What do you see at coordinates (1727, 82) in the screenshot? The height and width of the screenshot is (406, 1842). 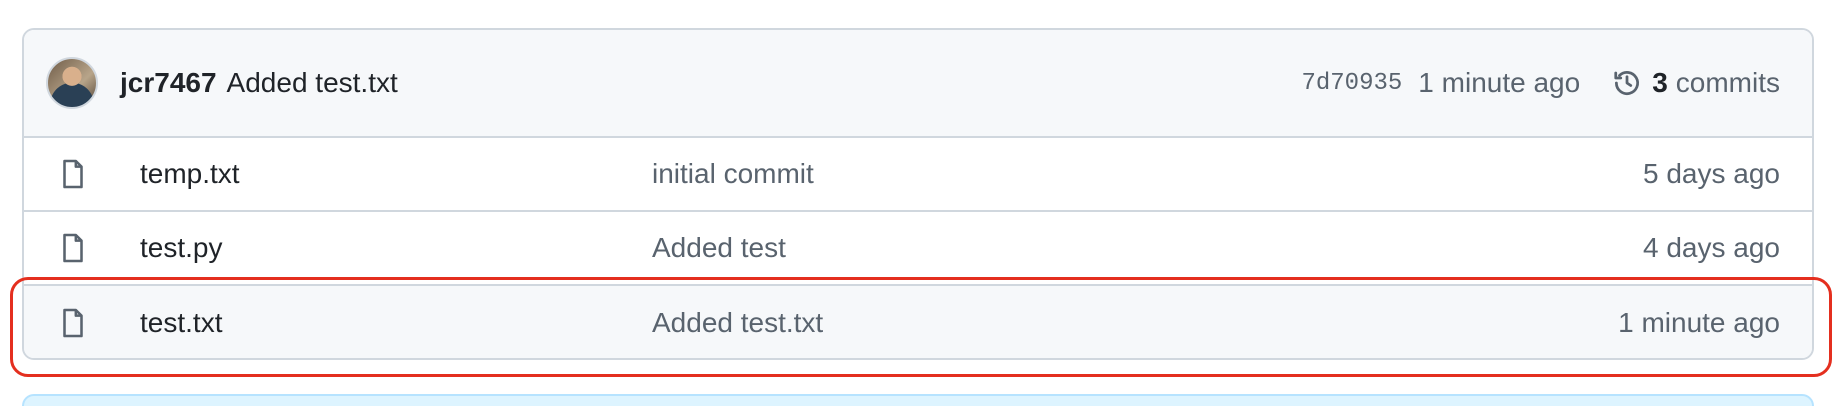 I see `commits-label: commits` at bounding box center [1727, 82].